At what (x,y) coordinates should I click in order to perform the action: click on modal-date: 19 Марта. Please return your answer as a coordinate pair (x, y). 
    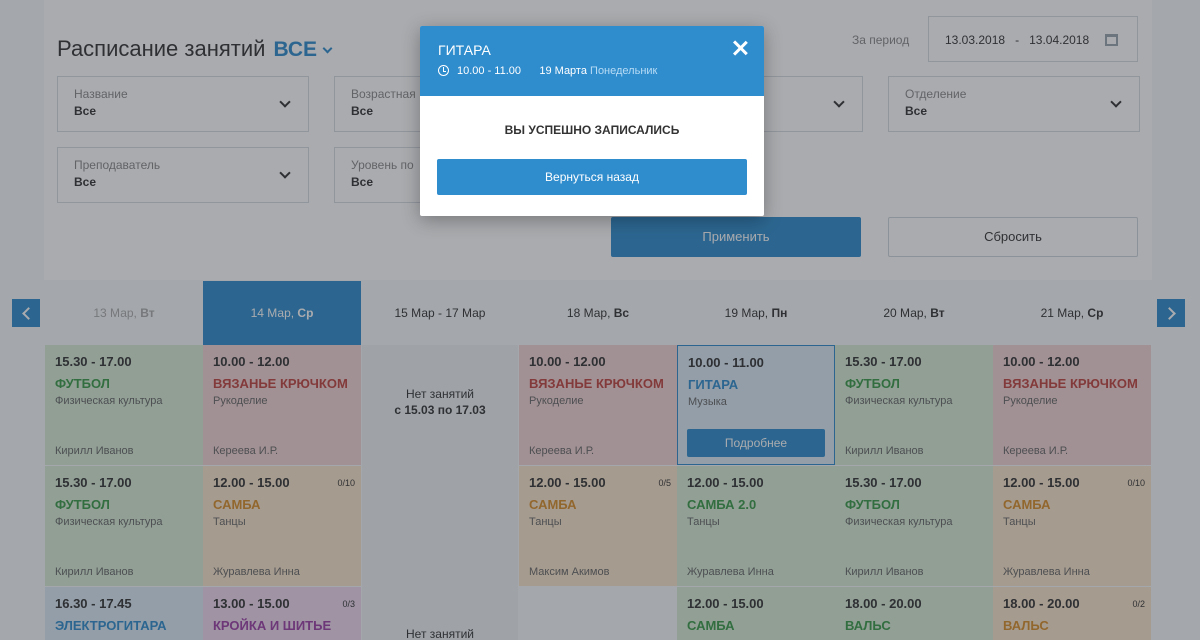
    Looking at the image, I should click on (563, 71).